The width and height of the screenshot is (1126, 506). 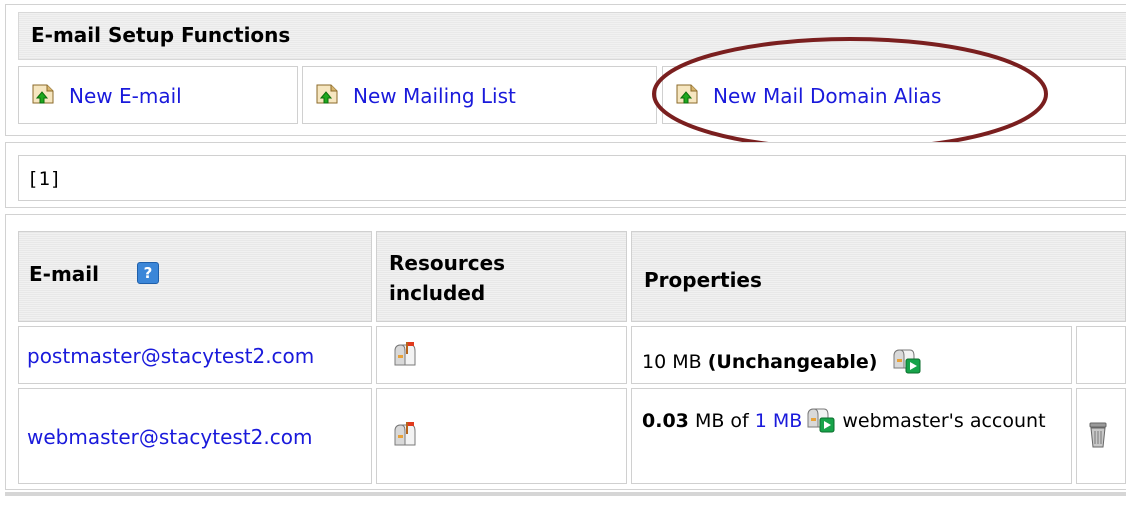 I want to click on new-mailing-list-cell: New Mailing List, so click(x=479, y=95).